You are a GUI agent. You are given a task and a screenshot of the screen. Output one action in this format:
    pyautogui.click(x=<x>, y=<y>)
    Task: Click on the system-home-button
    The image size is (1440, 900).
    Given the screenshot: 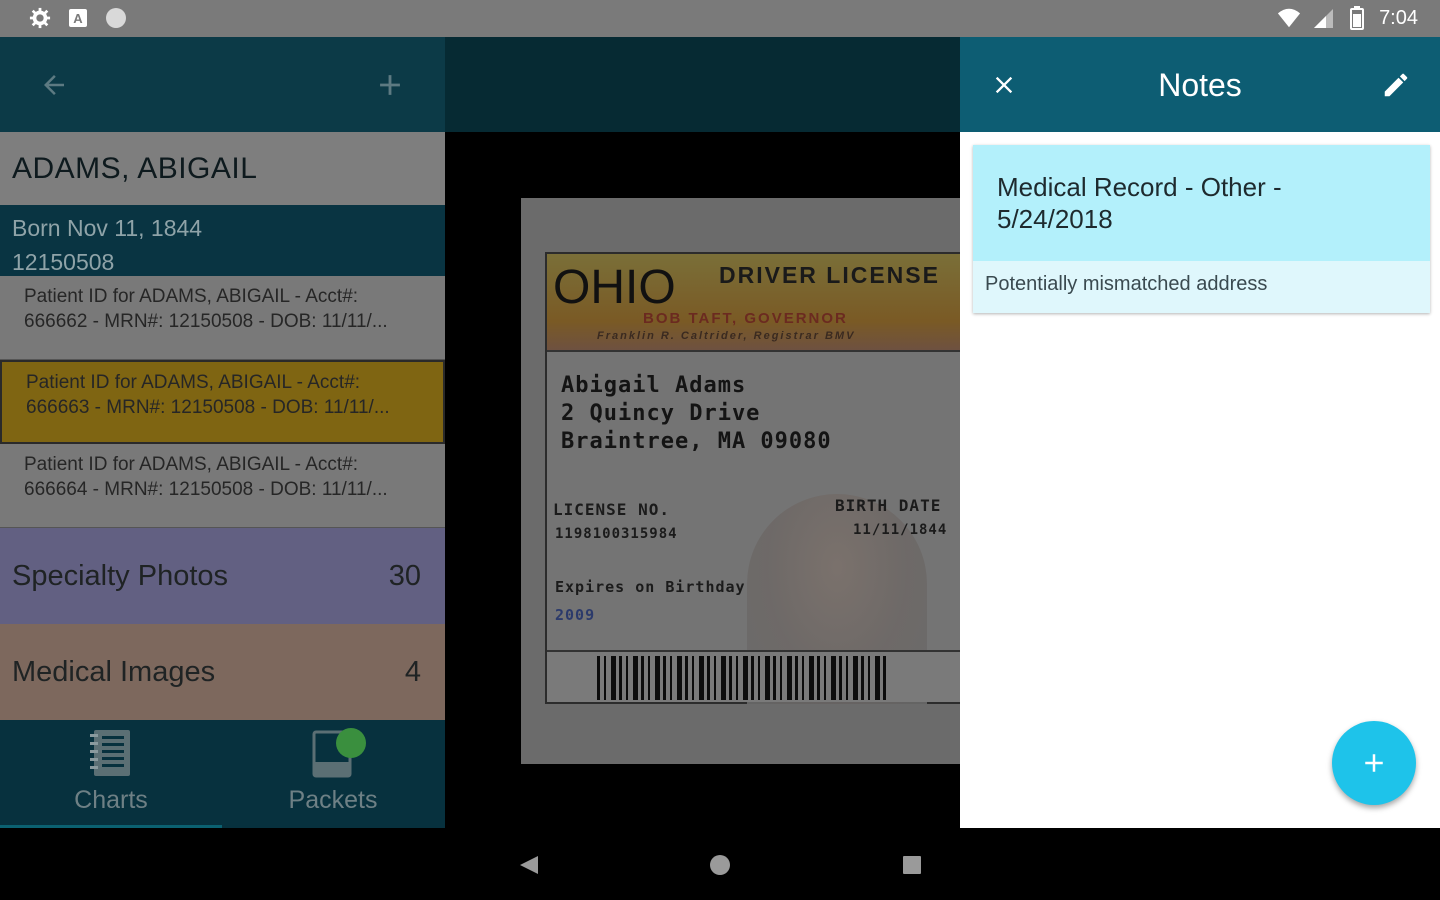 What is the action you would take?
    pyautogui.click(x=720, y=865)
    